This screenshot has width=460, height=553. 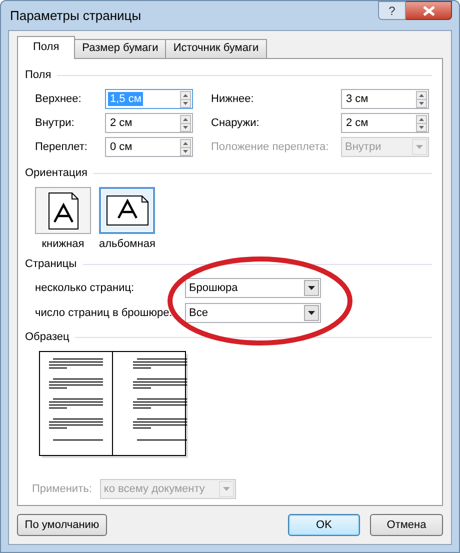 I want to click on close-button, so click(x=429, y=10).